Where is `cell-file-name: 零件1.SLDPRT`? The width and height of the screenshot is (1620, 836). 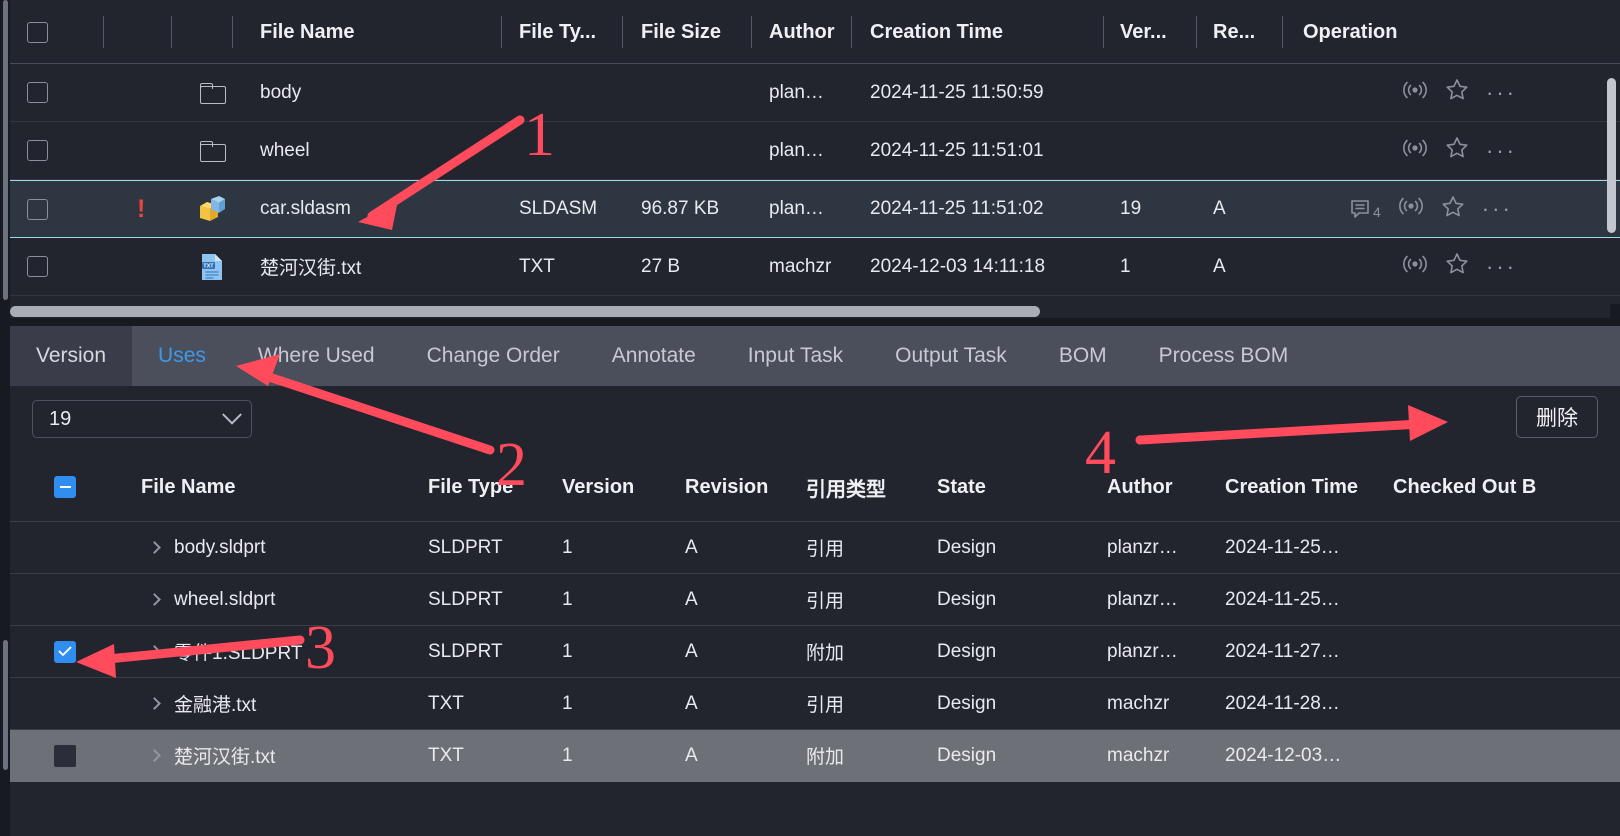 cell-file-name: 零件1.SLDPRT is located at coordinates (238, 651).